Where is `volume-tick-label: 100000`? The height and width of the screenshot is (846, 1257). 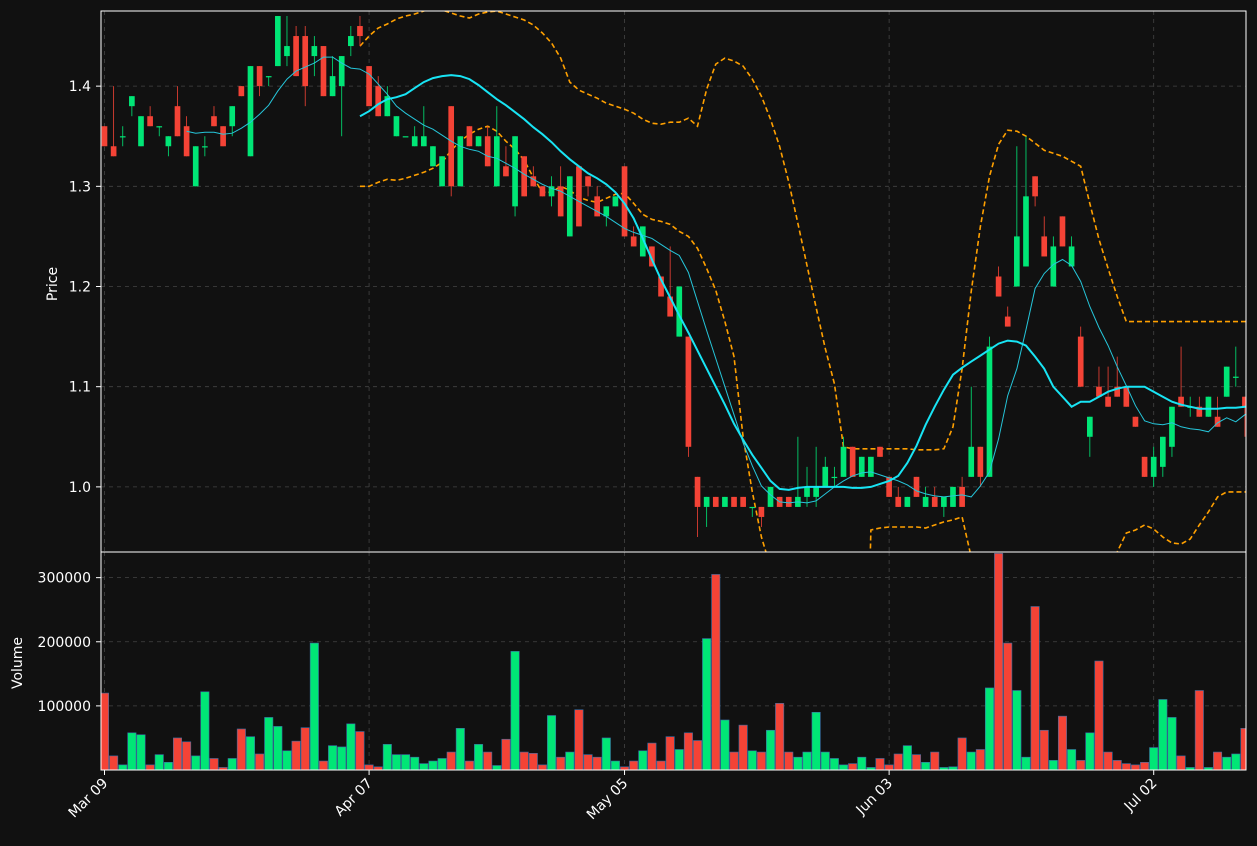
volume-tick-label: 100000 is located at coordinates (64, 707).